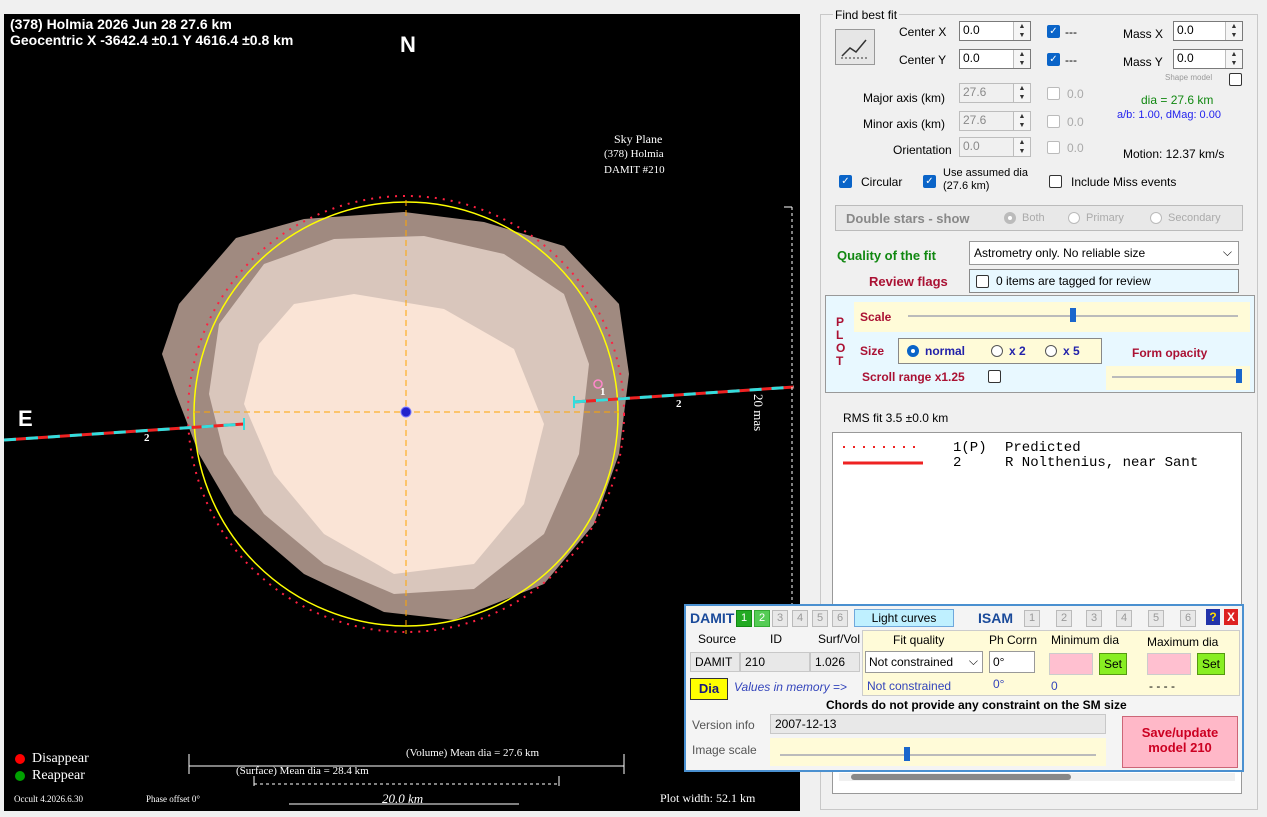 This screenshot has width=1267, height=817. I want to click on opacity-slider-track, so click(1177, 377).